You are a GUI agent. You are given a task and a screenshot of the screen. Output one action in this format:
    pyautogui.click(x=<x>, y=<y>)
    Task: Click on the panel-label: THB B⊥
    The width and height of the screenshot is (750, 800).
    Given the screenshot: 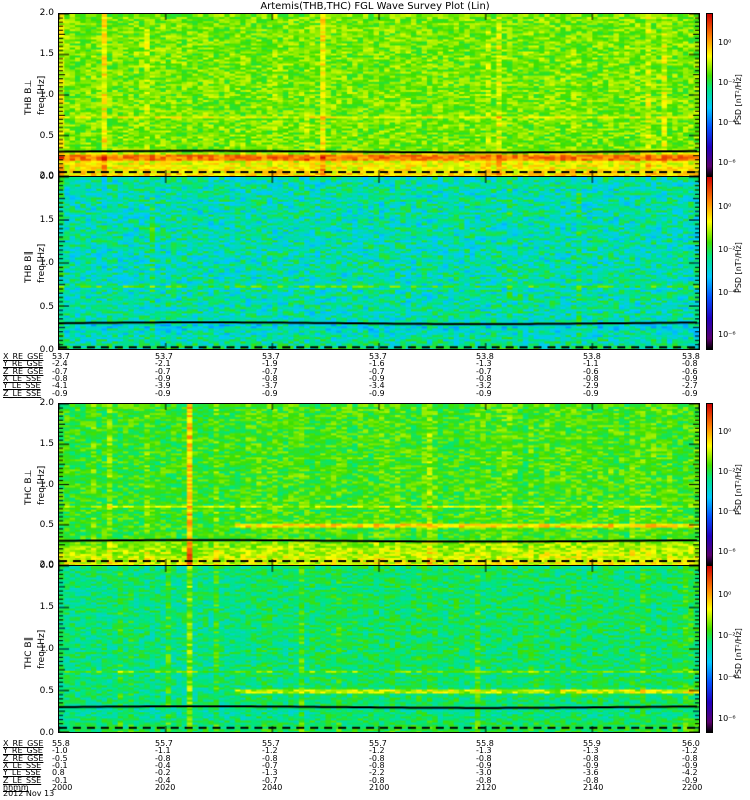 What is the action you would take?
    pyautogui.click(x=29, y=97)
    